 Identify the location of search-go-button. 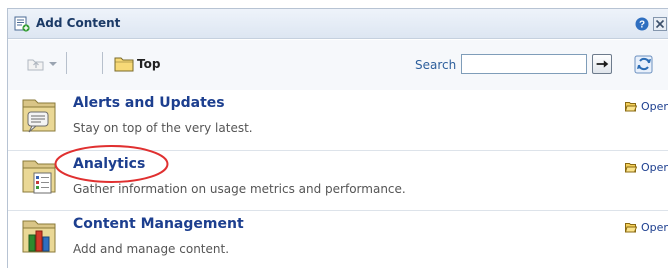
(602, 64).